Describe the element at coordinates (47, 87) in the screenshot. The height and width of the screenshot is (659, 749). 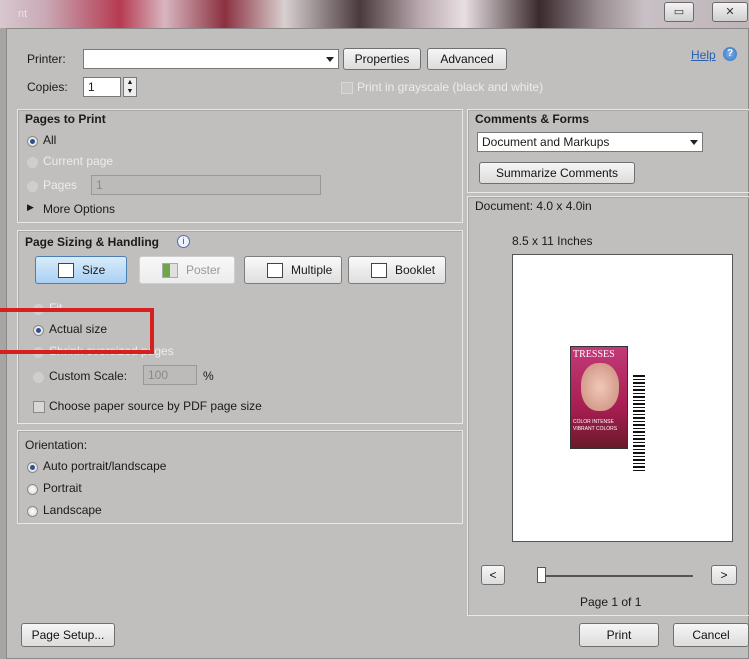
I see `copies-label: Copies:` at that location.